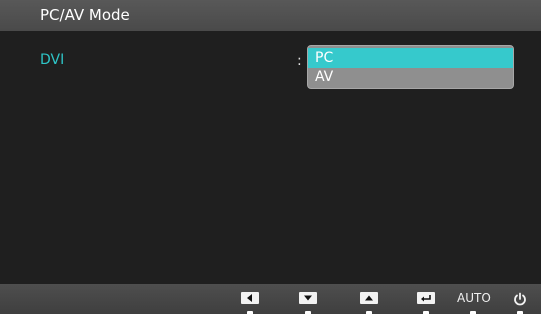 Image resolution: width=541 pixels, height=314 pixels. I want to click on auto-label: AUTO, so click(474, 298).